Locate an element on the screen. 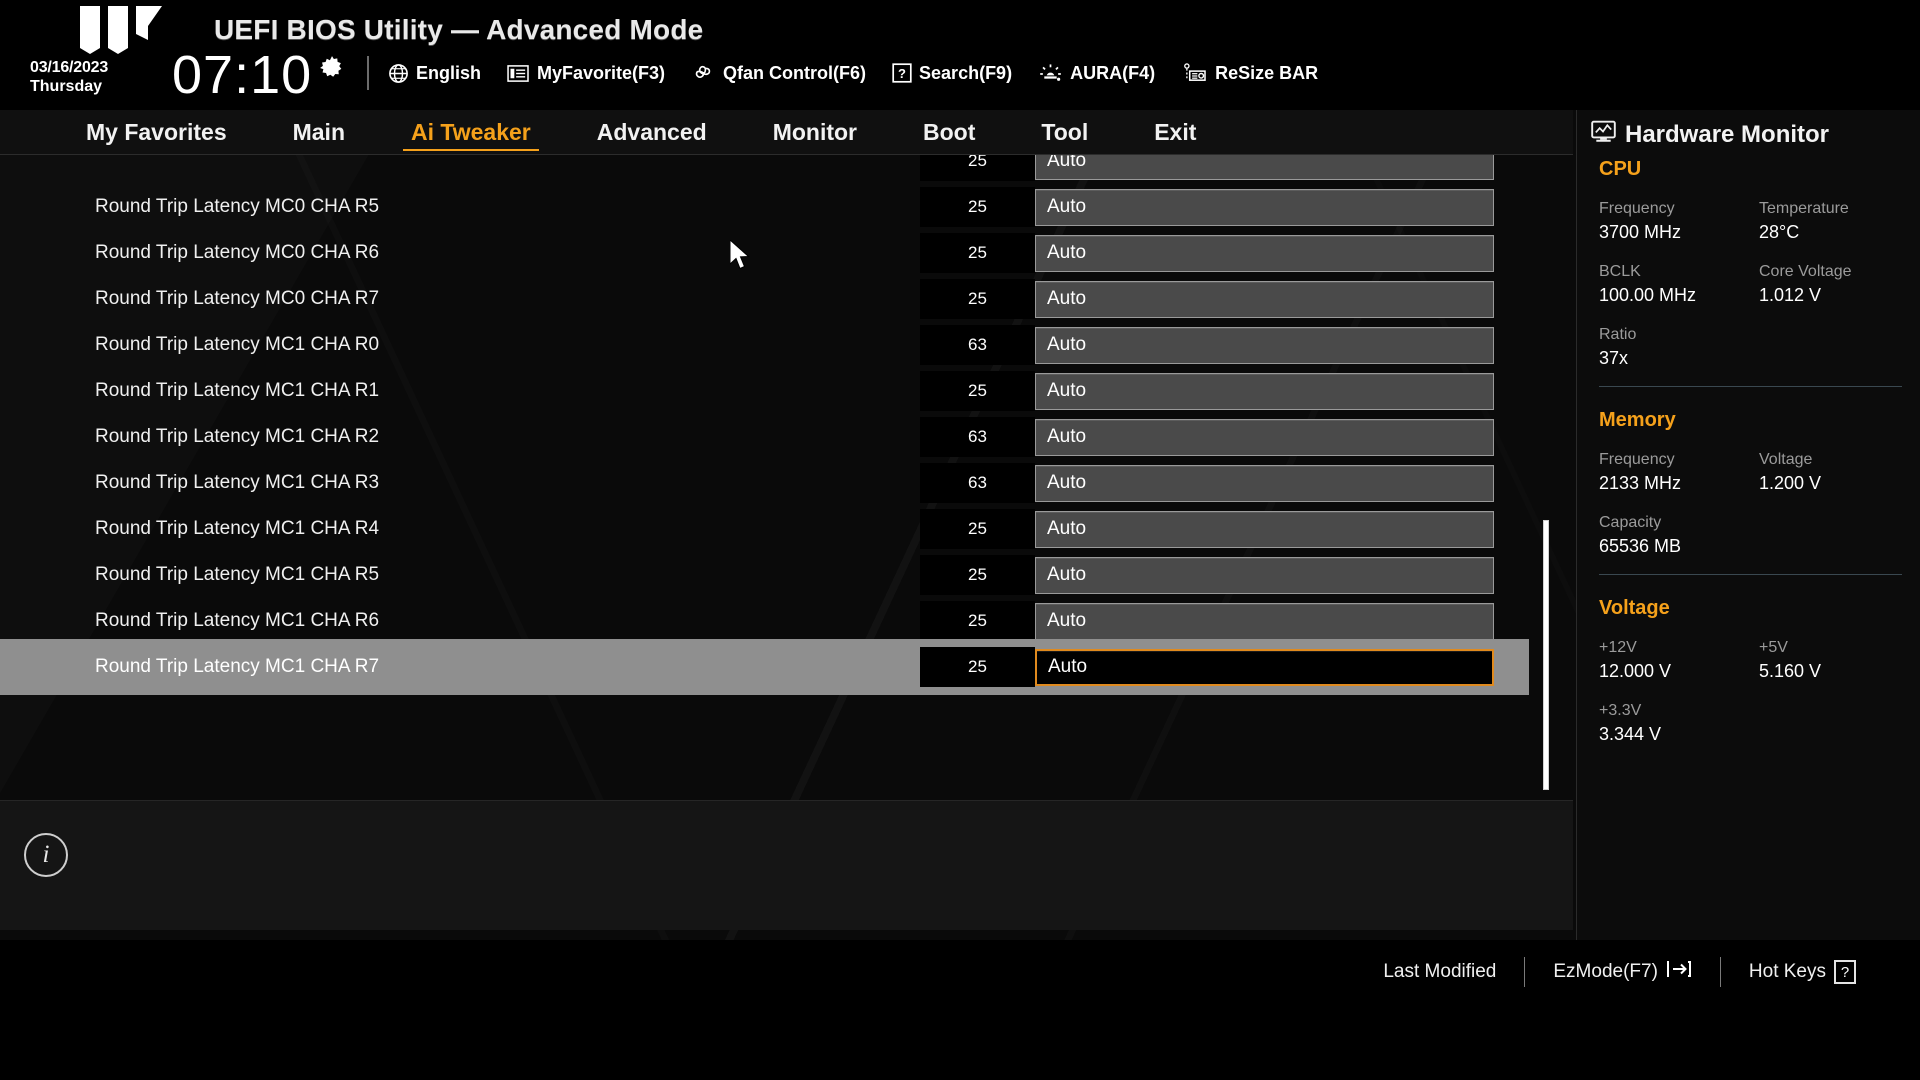 The image size is (1920, 1080). resize-bar-button: ReSize BAR is located at coordinates (1249, 73).